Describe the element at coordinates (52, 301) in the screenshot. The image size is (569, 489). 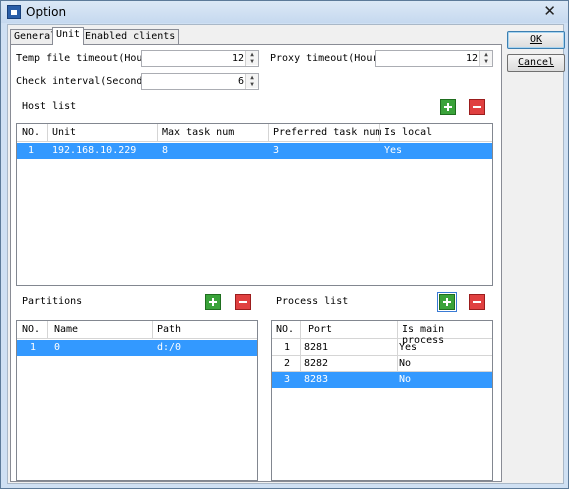
I see `partitions-label: Partitions` at that location.